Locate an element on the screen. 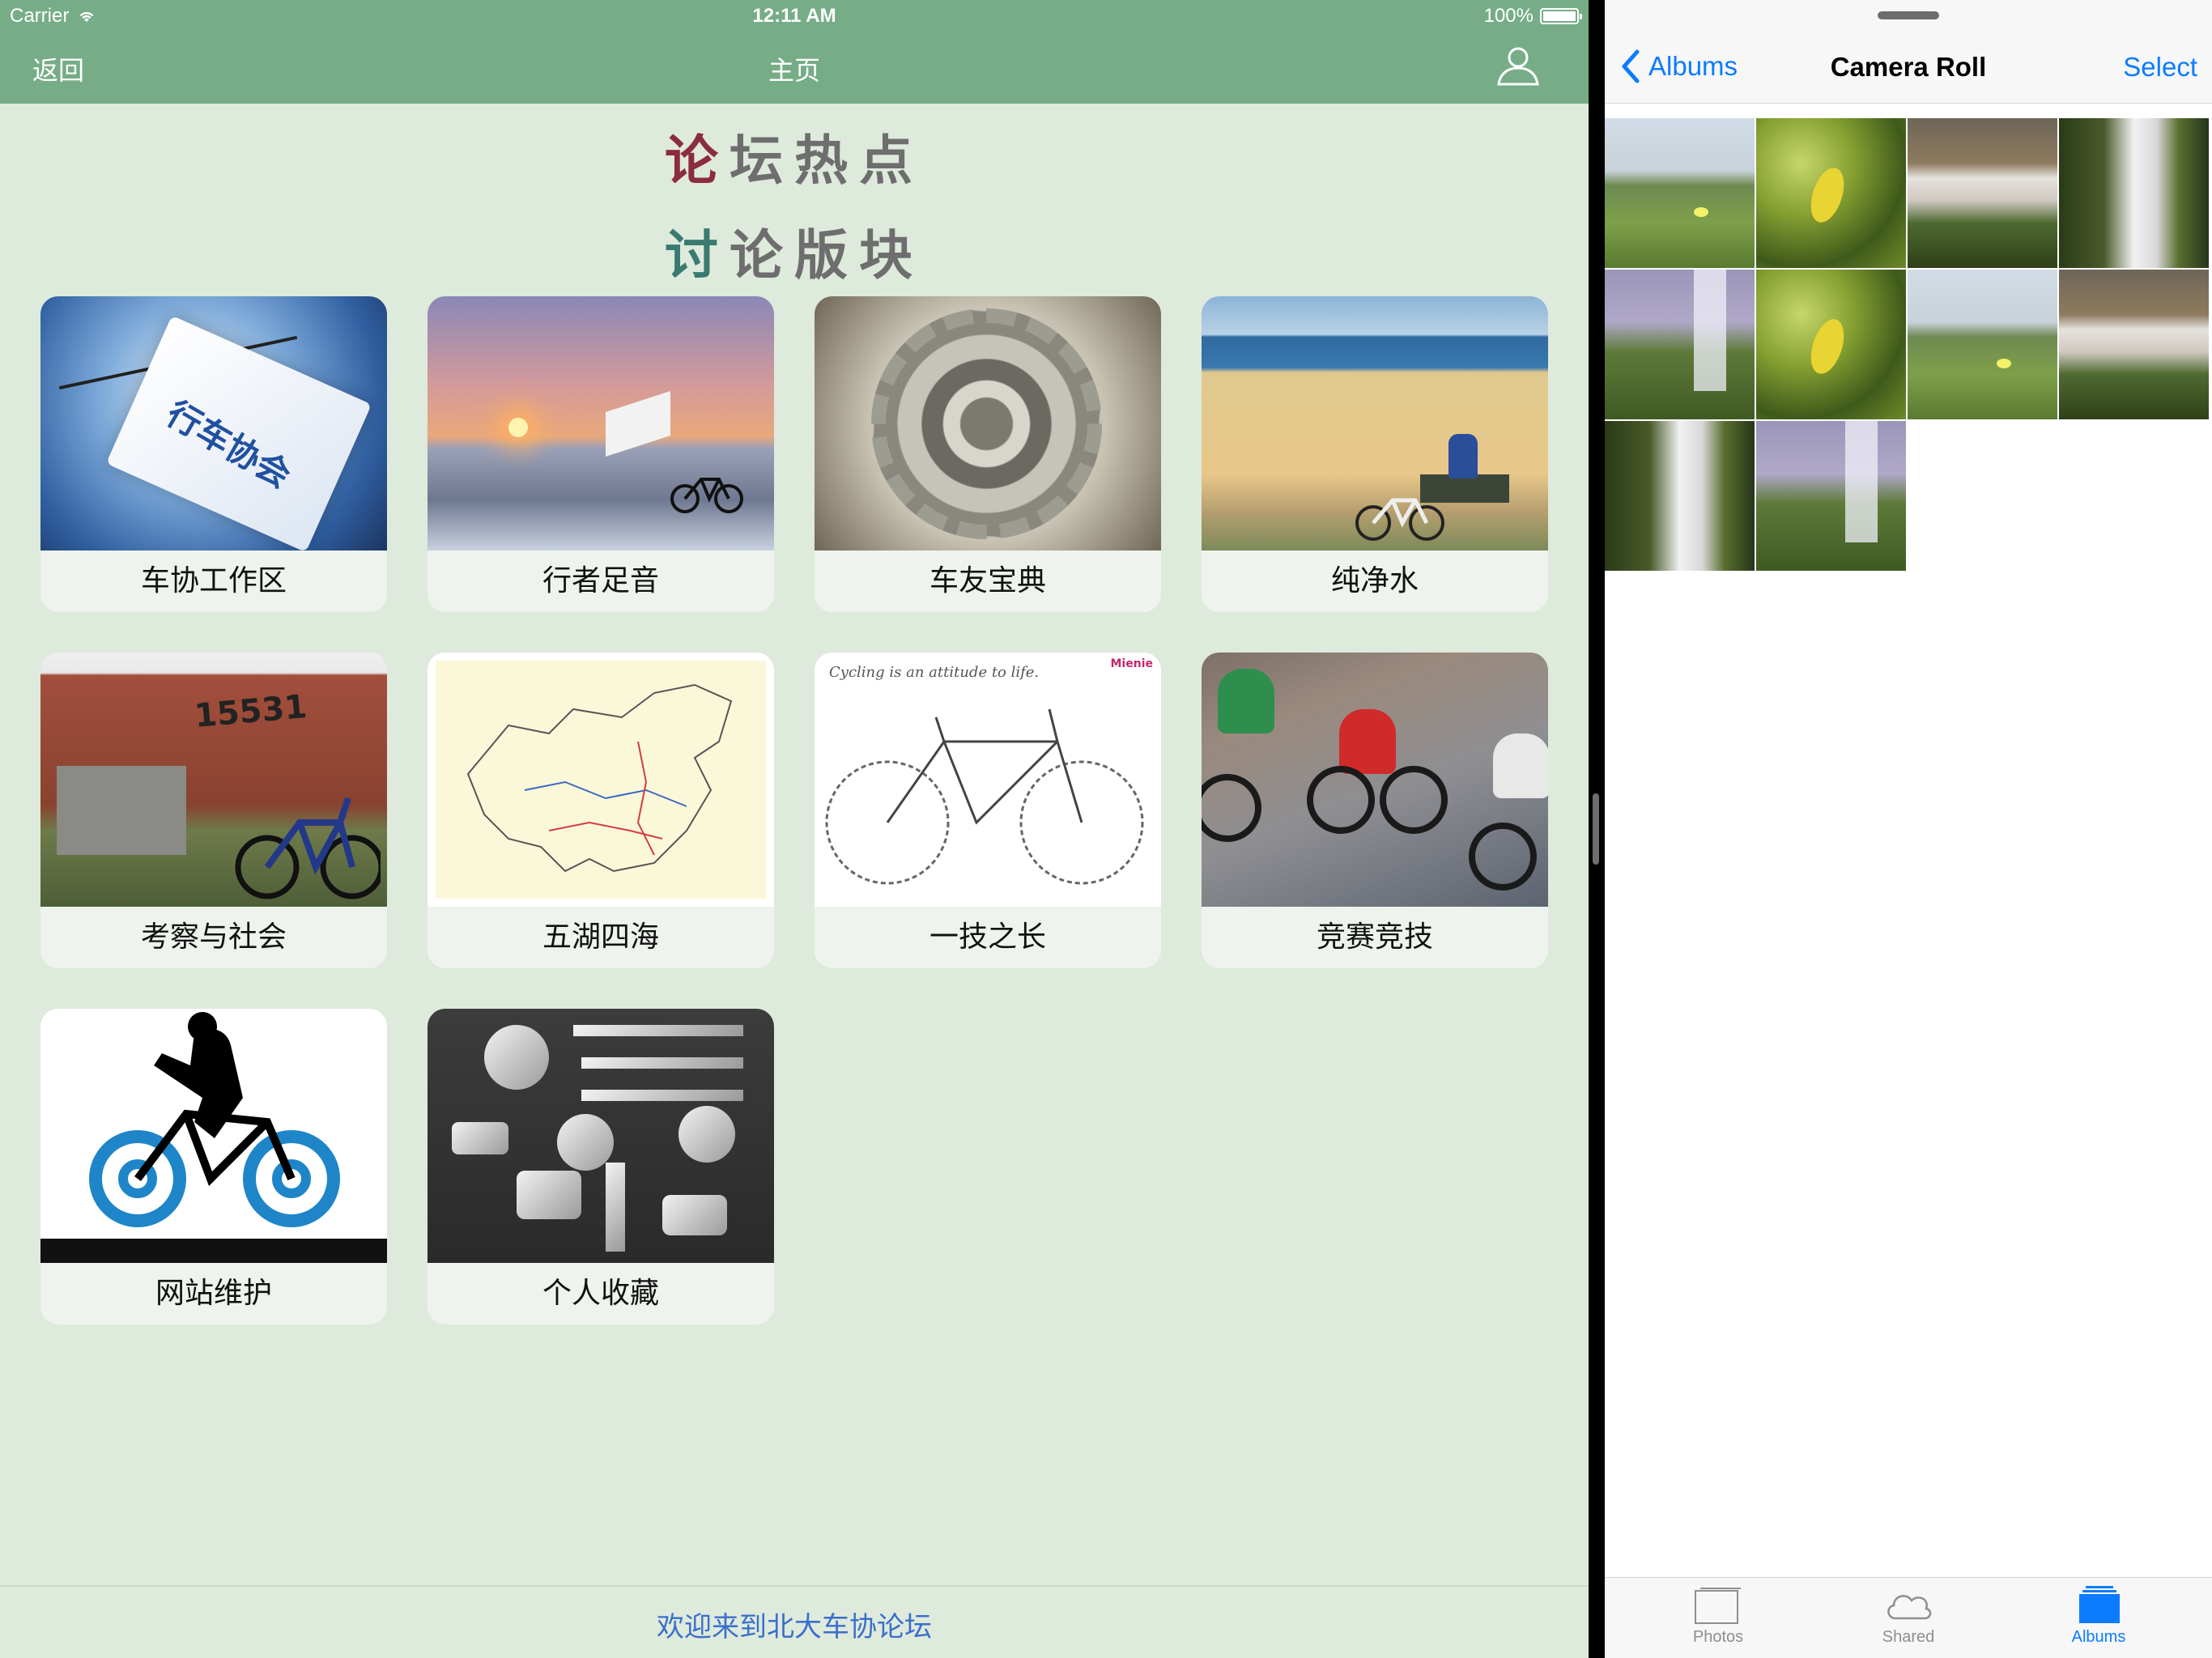  albums-icon is located at coordinates (2099, 1604).